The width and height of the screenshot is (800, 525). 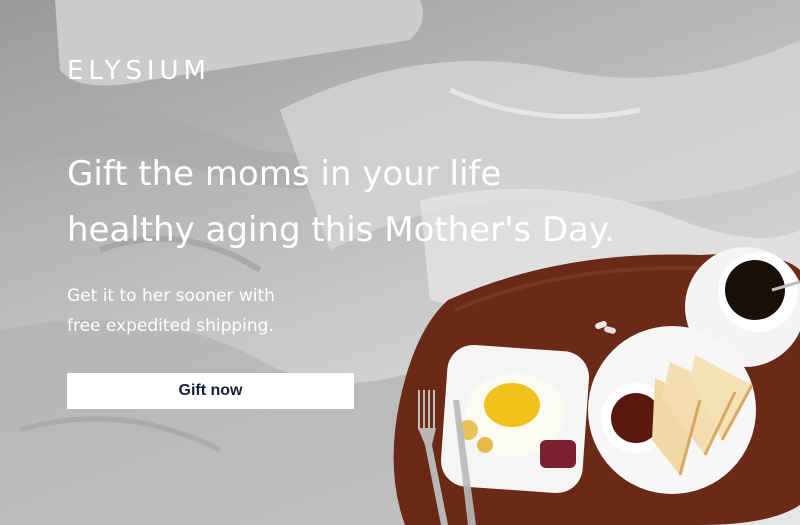 What do you see at coordinates (139, 71) in the screenshot?
I see `brand-logo: ELYSIUM` at bounding box center [139, 71].